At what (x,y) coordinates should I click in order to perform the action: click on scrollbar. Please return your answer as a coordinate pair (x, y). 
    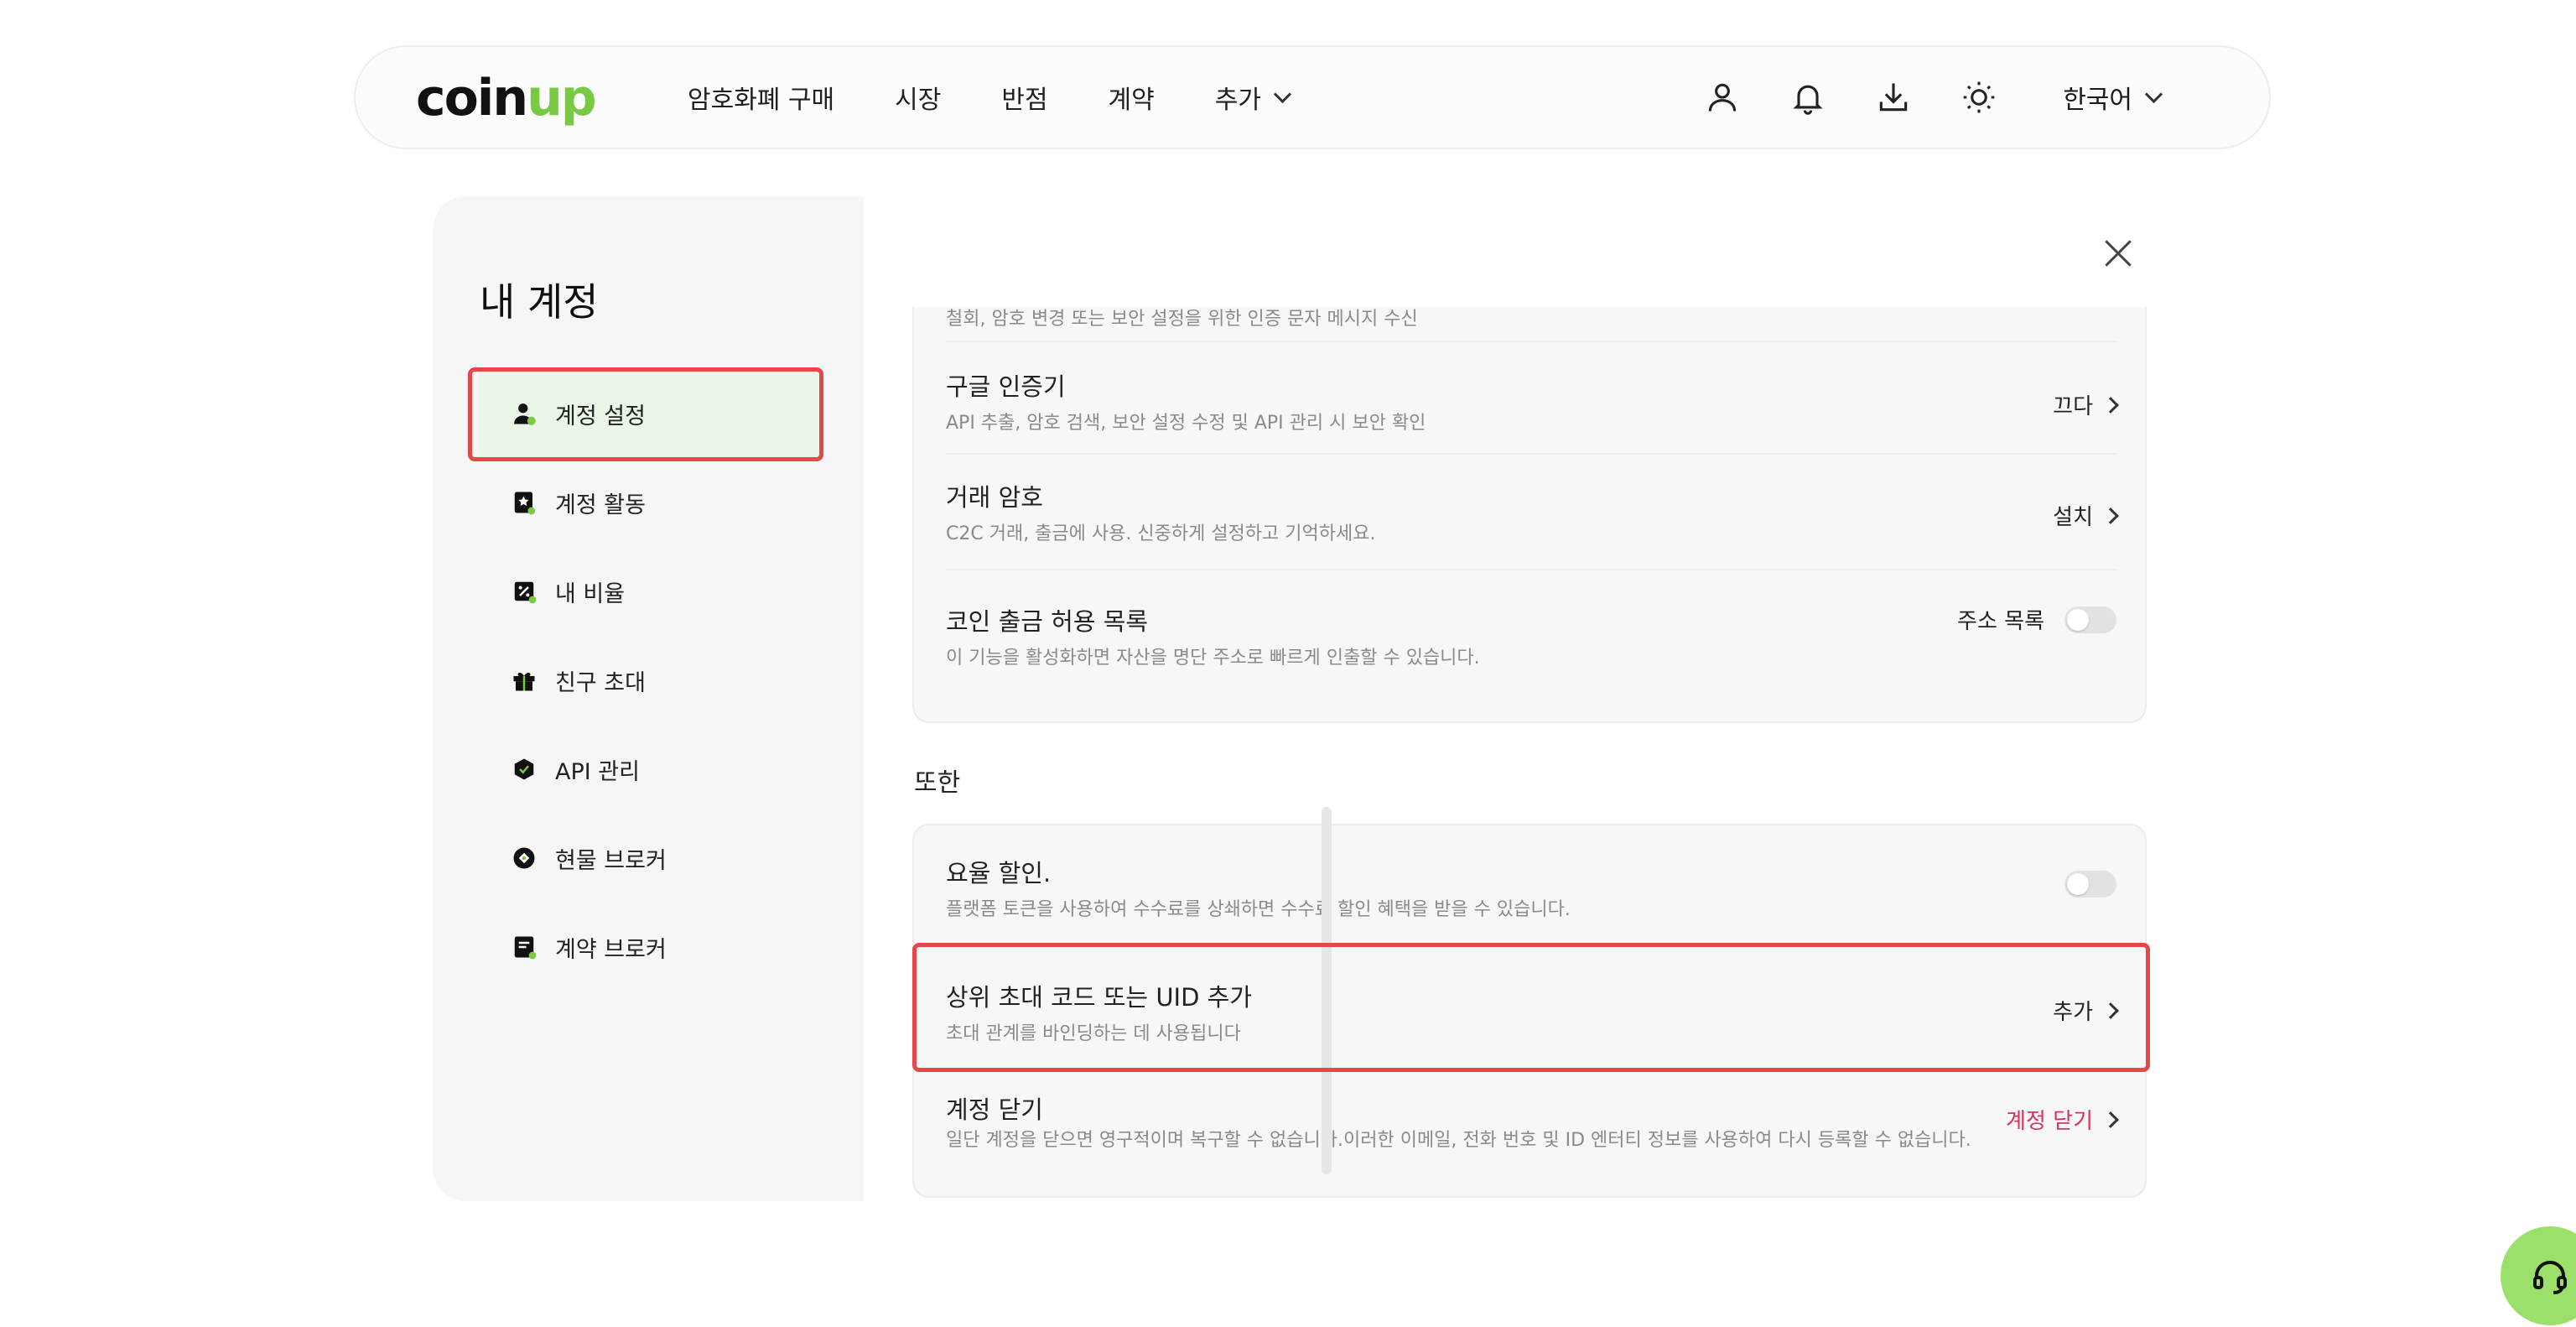
    Looking at the image, I should click on (1327, 990).